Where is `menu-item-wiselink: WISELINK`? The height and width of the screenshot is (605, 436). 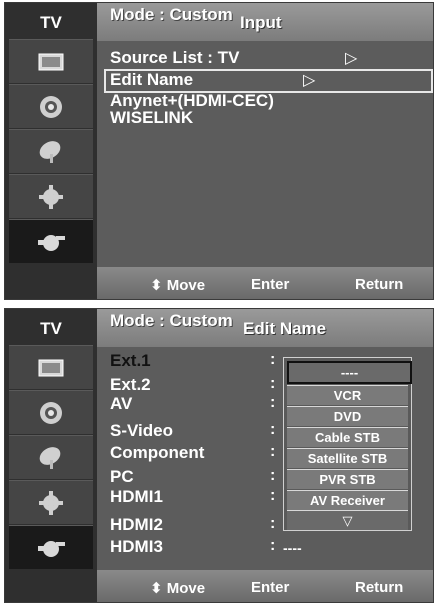
menu-item-wiselink: WISELINK is located at coordinates (151, 118).